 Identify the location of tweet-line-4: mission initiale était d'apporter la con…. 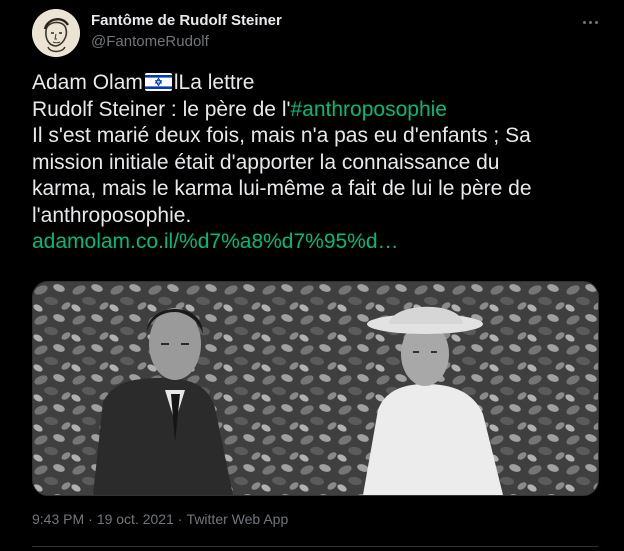
(266, 162).